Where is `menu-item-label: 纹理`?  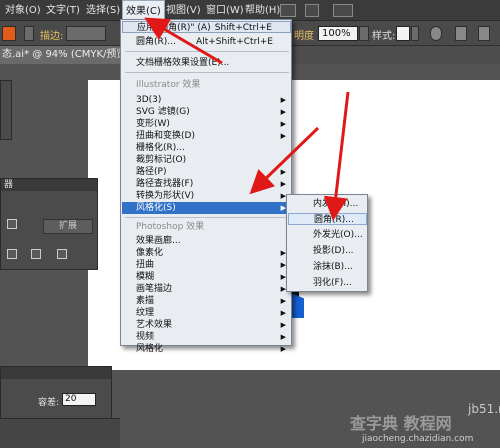
menu-item-label: 纹理 is located at coordinates (145, 313).